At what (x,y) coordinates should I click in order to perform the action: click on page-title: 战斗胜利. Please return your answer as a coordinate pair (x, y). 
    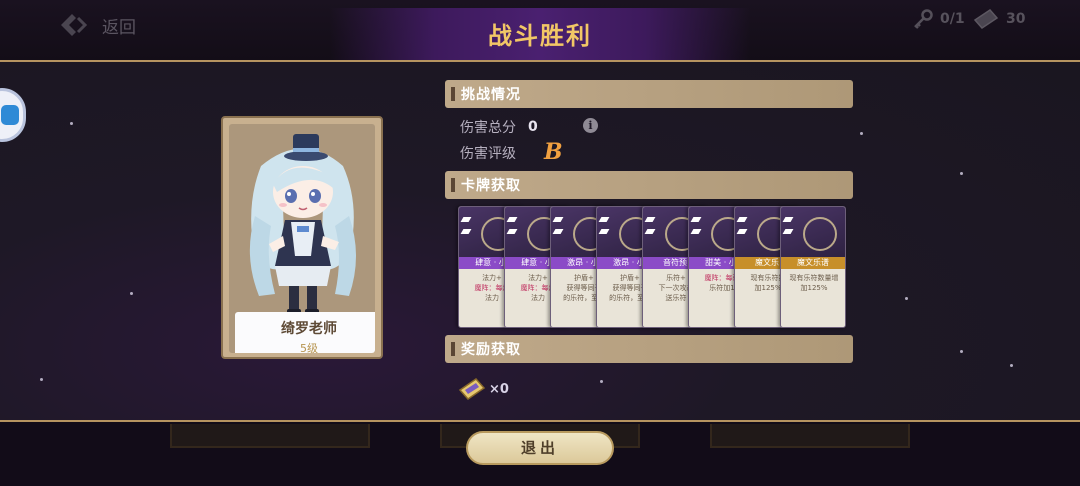
    Looking at the image, I should click on (540, 35).